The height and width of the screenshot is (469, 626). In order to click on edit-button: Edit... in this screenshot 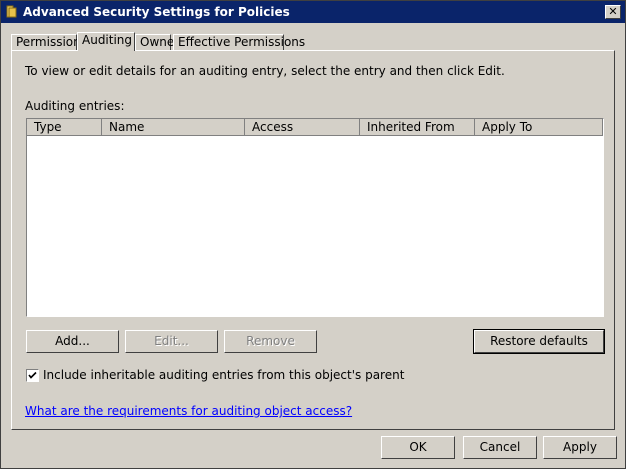, I will do `click(171, 341)`.